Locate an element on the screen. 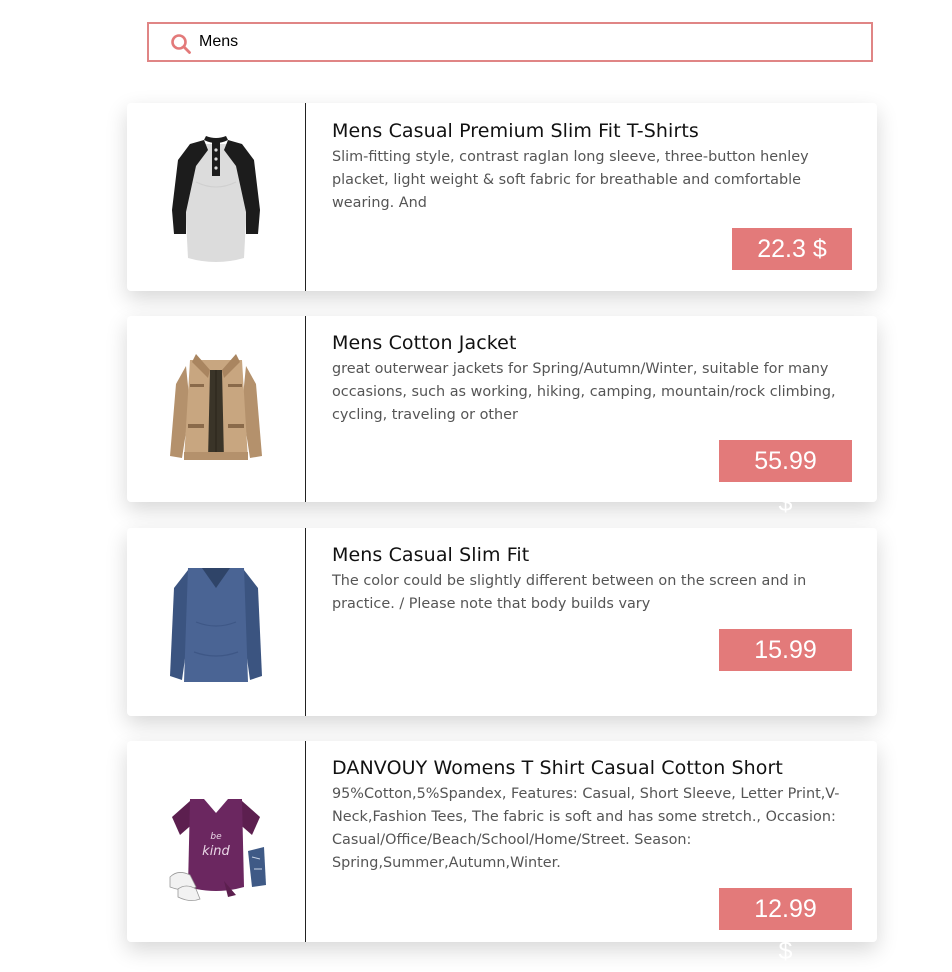  search-input is located at coordinates (519, 42).